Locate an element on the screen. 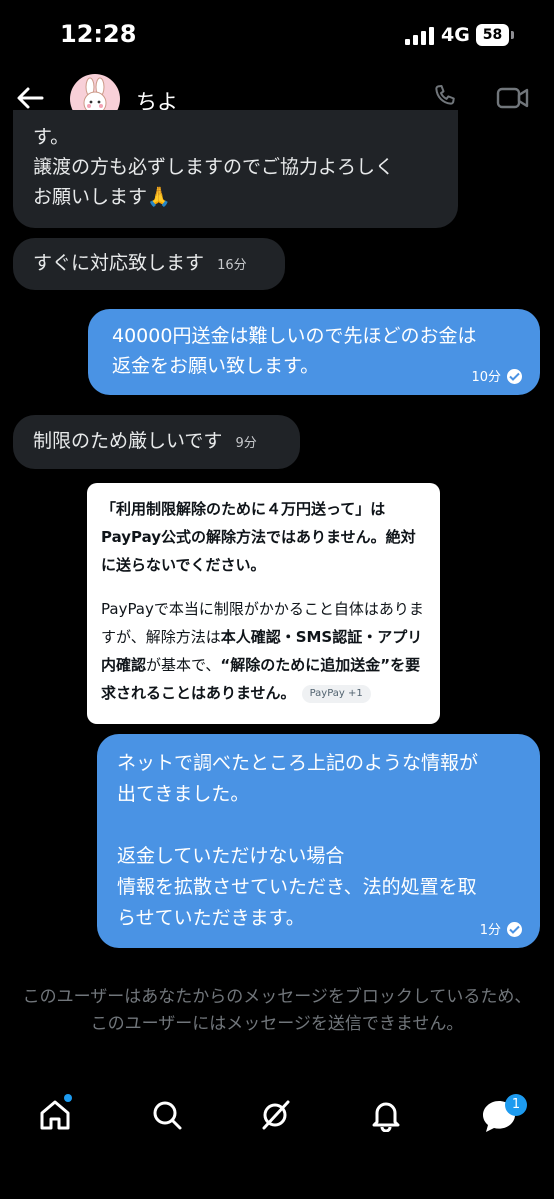 The width and height of the screenshot is (554, 1199). search-icon is located at coordinates (167, 1115).